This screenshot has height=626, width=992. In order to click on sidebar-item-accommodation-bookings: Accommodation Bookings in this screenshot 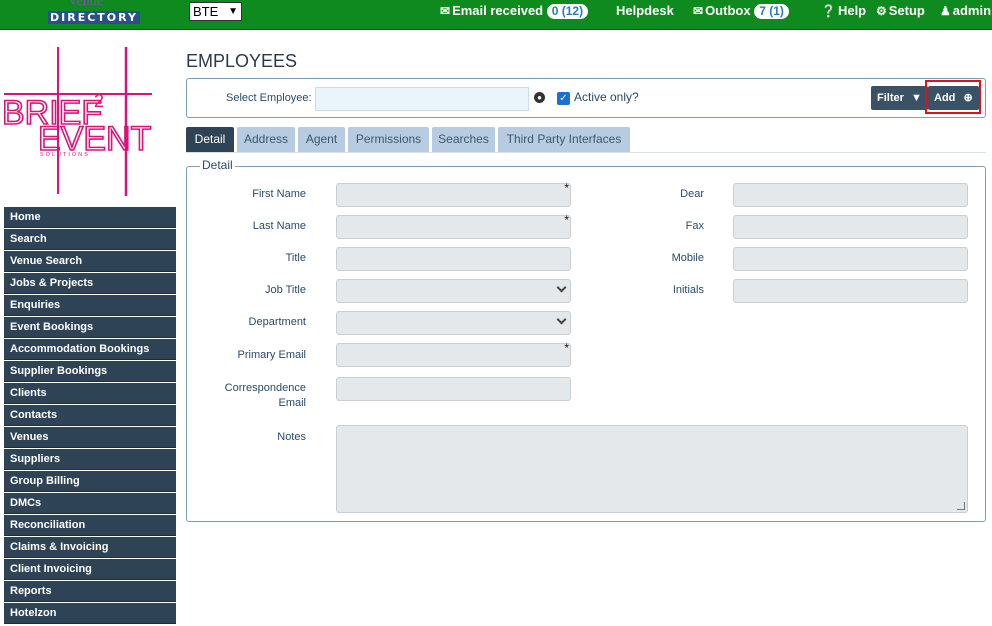, I will do `click(90, 349)`.